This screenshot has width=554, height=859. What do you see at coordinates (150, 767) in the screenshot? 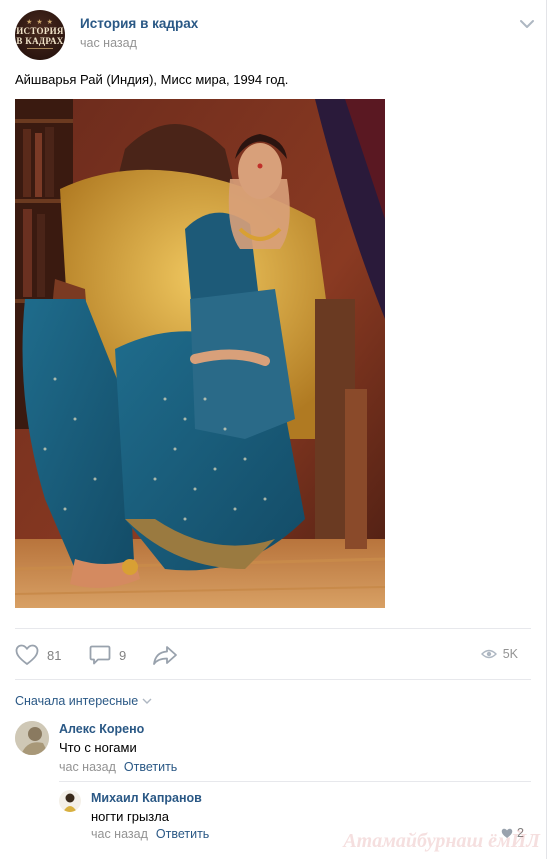
I see `reply-button: Ответить` at bounding box center [150, 767].